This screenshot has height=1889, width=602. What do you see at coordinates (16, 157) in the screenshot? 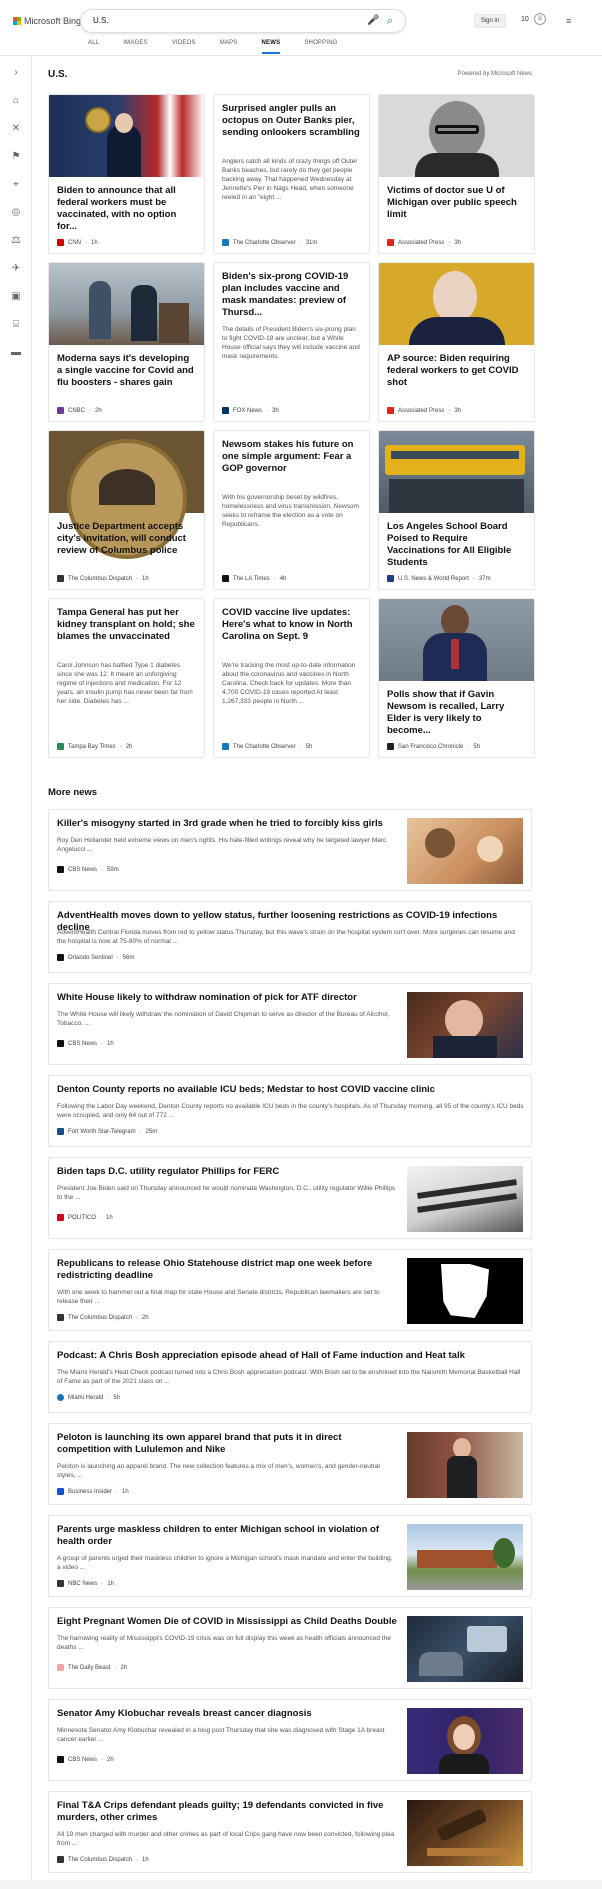
I see `flag-icon: ⚑` at bounding box center [16, 157].